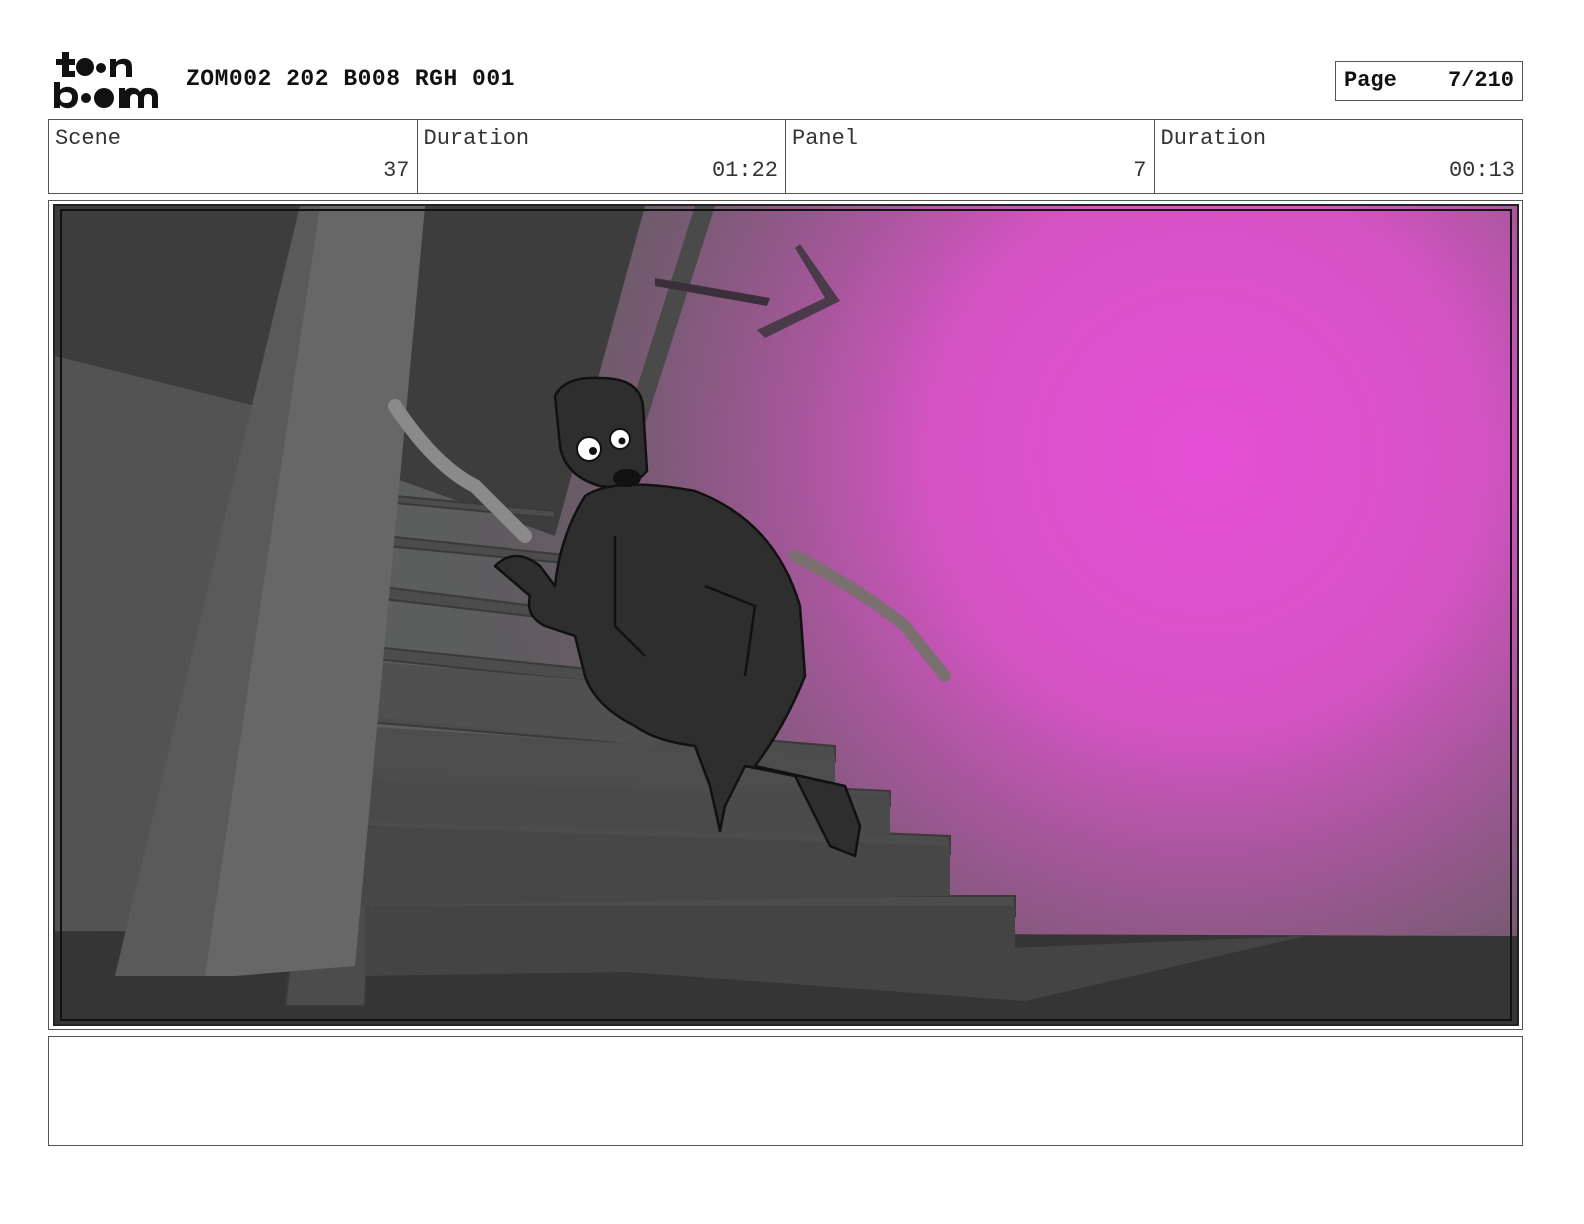 This screenshot has height=1224, width=1584. I want to click on scene-cell: Scene 37, so click(233, 156).